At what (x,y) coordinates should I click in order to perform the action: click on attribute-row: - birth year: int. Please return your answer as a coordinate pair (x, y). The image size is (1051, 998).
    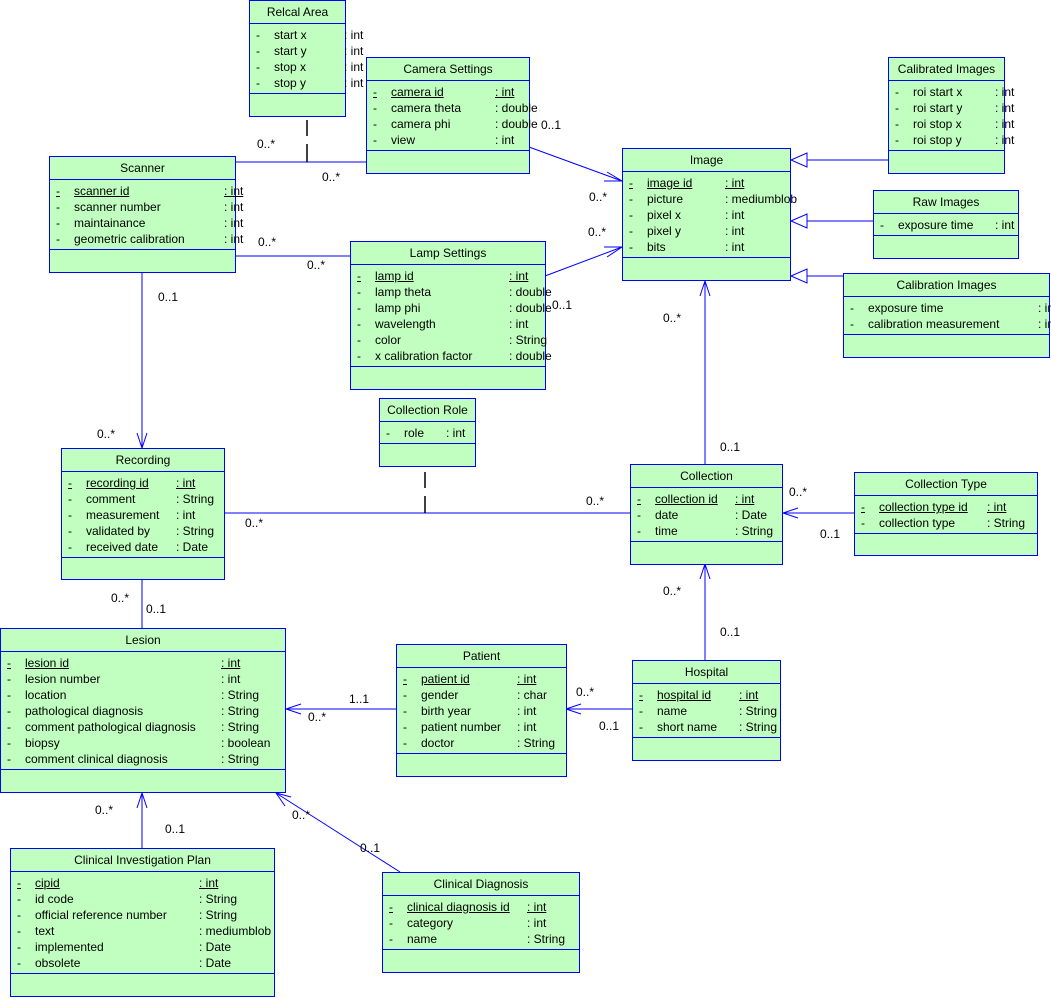
    Looking at the image, I should click on (481, 711).